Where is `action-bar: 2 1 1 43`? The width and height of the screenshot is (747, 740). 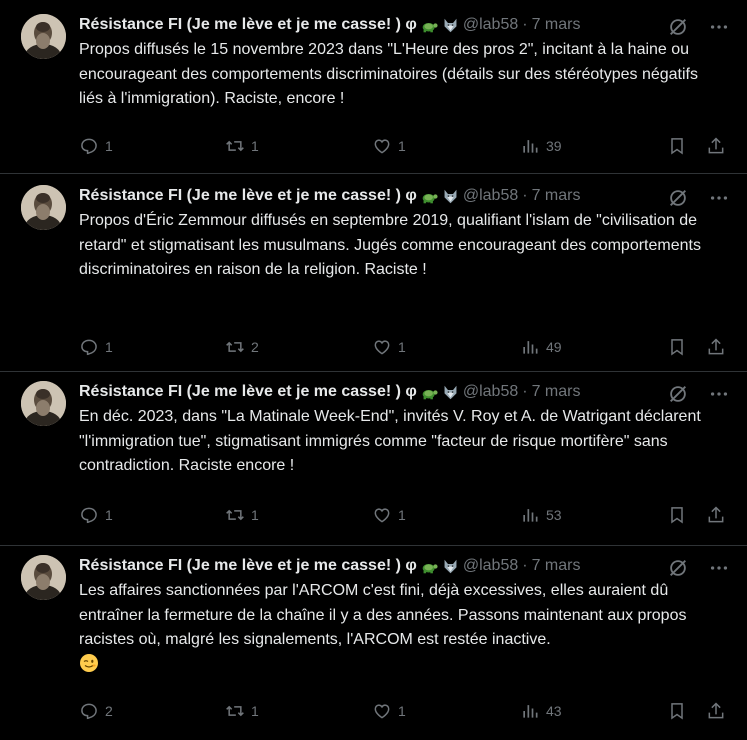
action-bar: 2 1 1 43 is located at coordinates (408, 711).